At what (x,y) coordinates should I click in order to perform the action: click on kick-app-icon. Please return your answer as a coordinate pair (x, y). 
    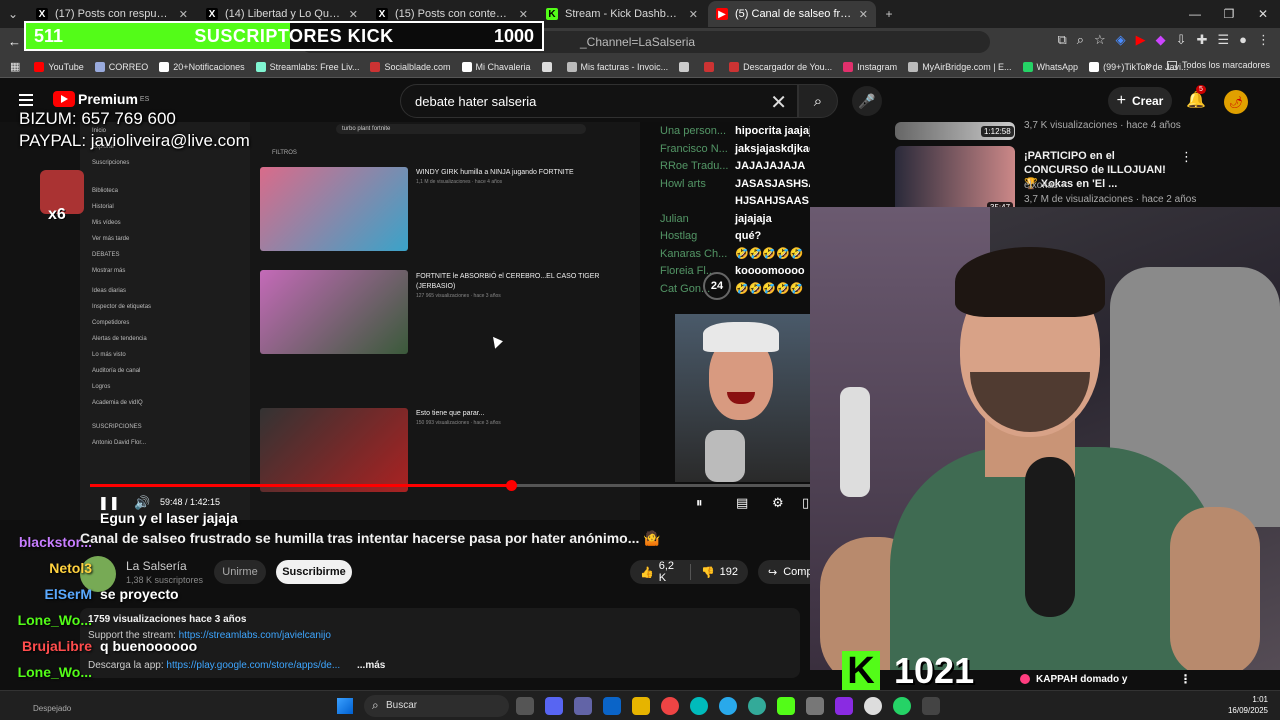
    Looking at the image, I should click on (786, 706).